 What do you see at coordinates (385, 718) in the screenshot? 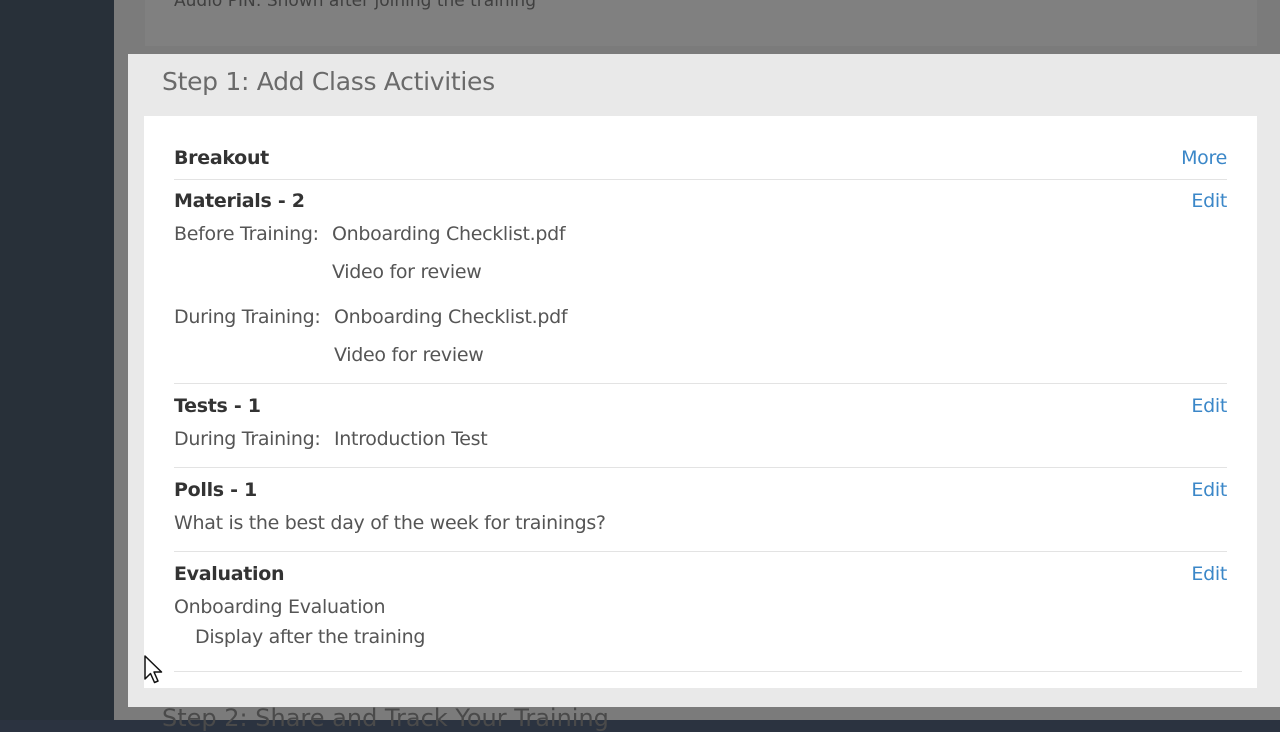
I see `background-step2-heading: Step 2: Share and Track Your Training` at bounding box center [385, 718].